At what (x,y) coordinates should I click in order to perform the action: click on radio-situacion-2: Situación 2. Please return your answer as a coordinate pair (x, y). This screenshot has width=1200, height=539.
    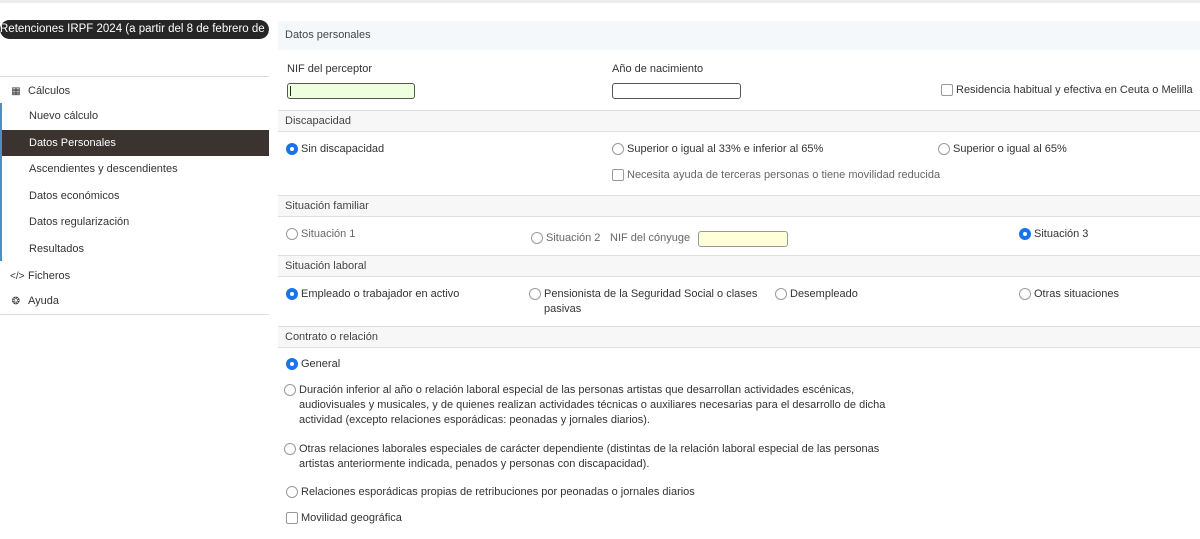
    Looking at the image, I should click on (565, 238).